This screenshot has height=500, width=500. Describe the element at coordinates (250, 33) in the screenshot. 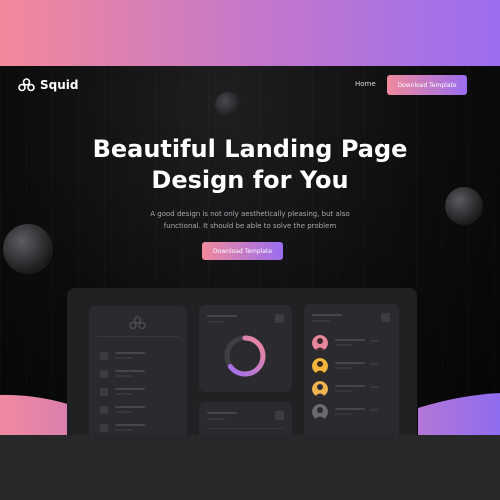

I see `gradient-top-band` at that location.